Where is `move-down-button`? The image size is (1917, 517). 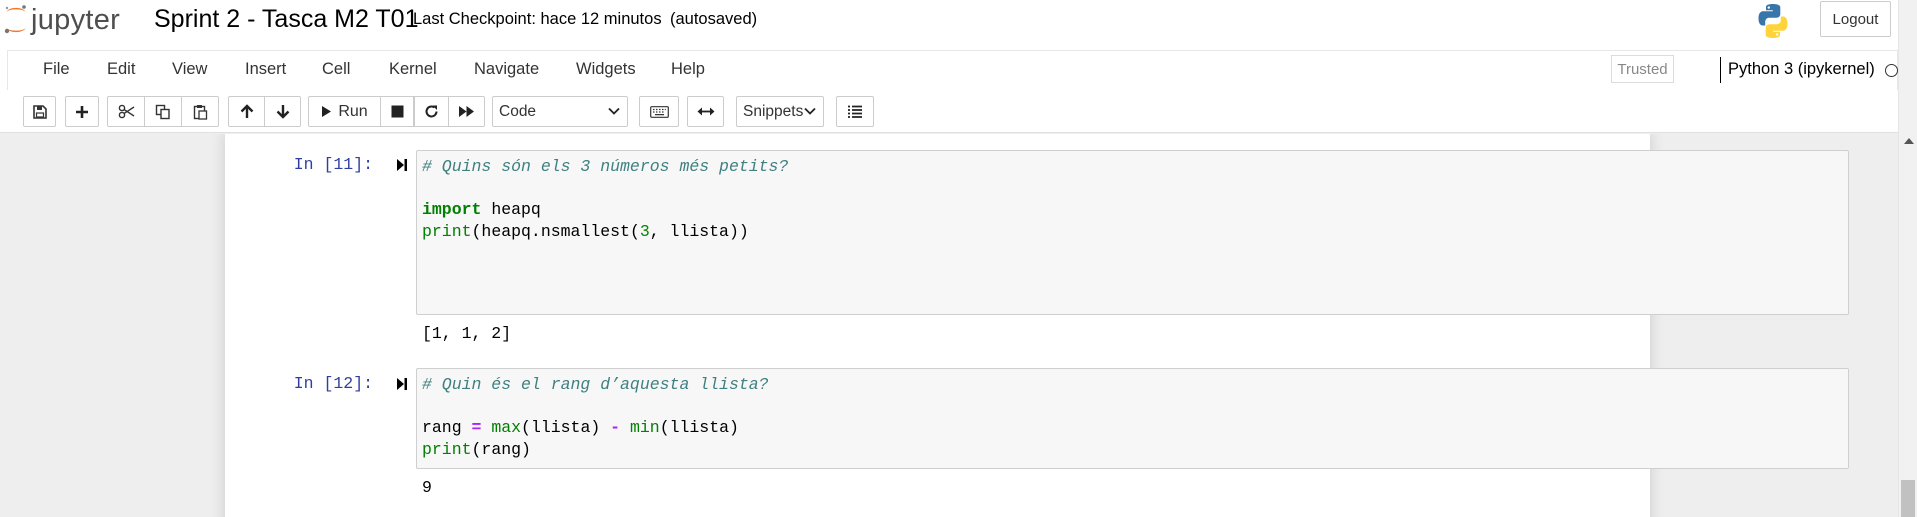
move-down-button is located at coordinates (282, 111).